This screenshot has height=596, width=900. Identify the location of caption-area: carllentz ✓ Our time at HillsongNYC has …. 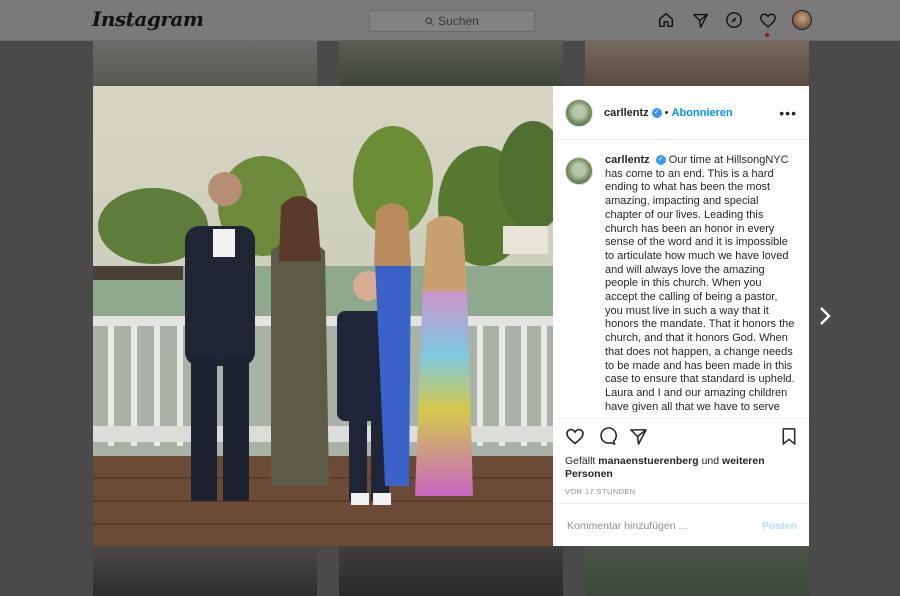
(682, 283).